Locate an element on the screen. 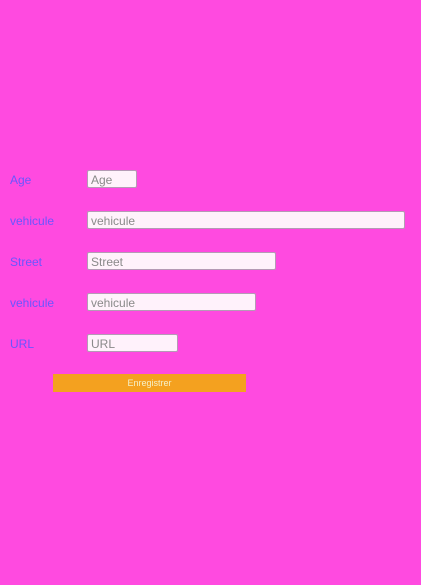  form-row-age: Age is located at coordinates (210, 180).